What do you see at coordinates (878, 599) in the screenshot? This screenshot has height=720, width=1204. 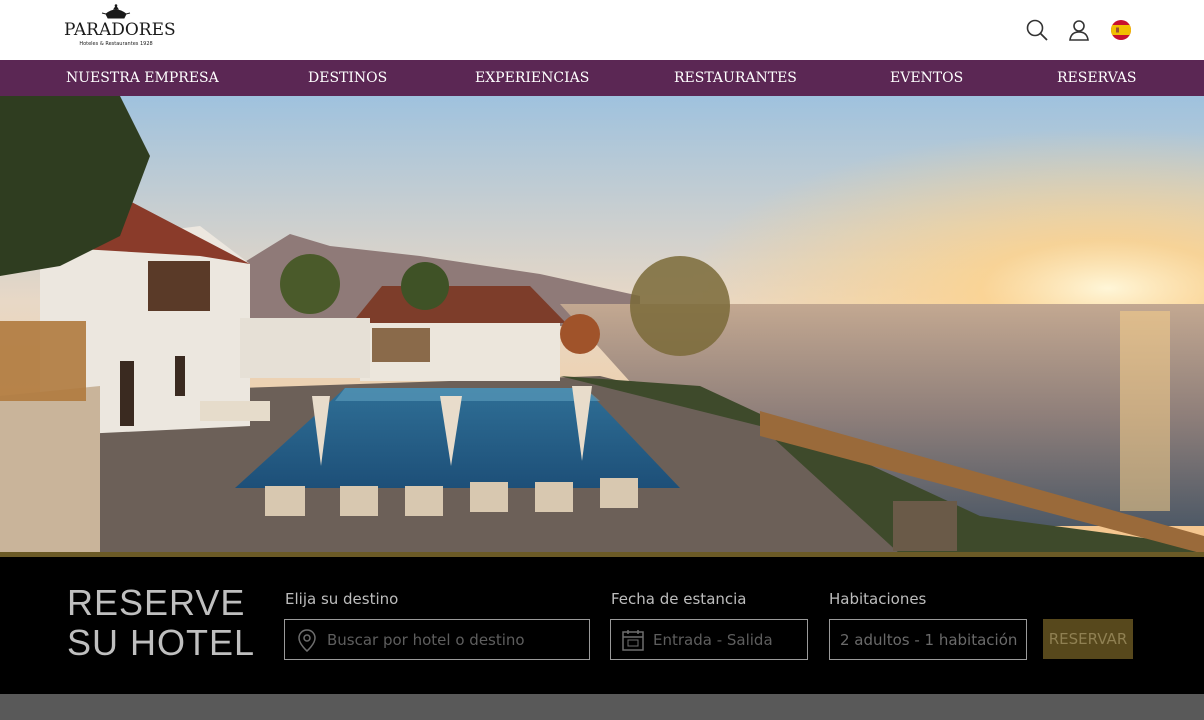 I see `rooms-label: Habitaciones` at bounding box center [878, 599].